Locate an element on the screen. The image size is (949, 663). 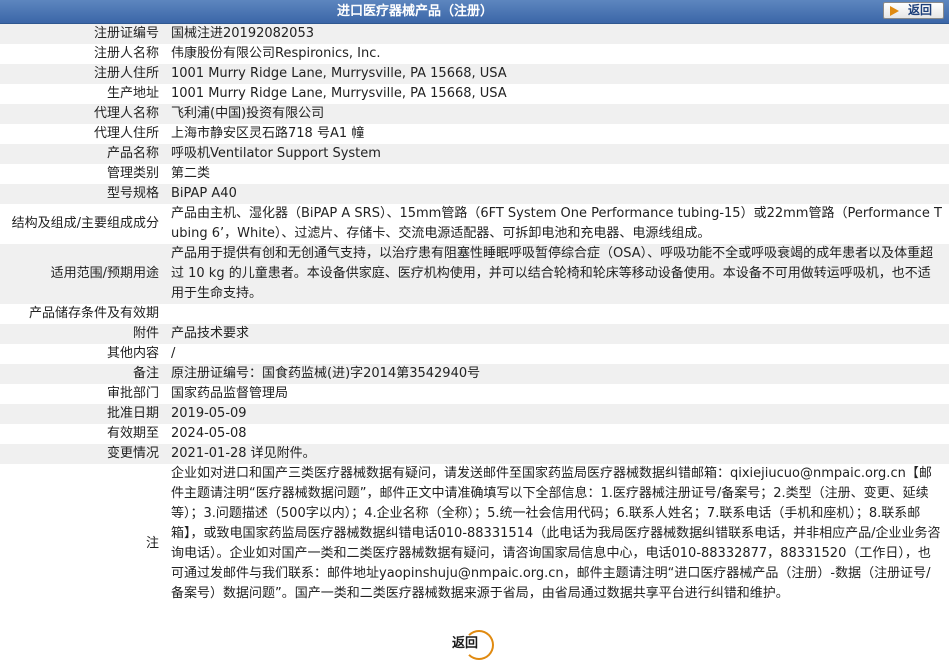
field-row-registrant-name: 注册人名称 伟康股份有限公司Respironics, Inc. is located at coordinates (474, 54).